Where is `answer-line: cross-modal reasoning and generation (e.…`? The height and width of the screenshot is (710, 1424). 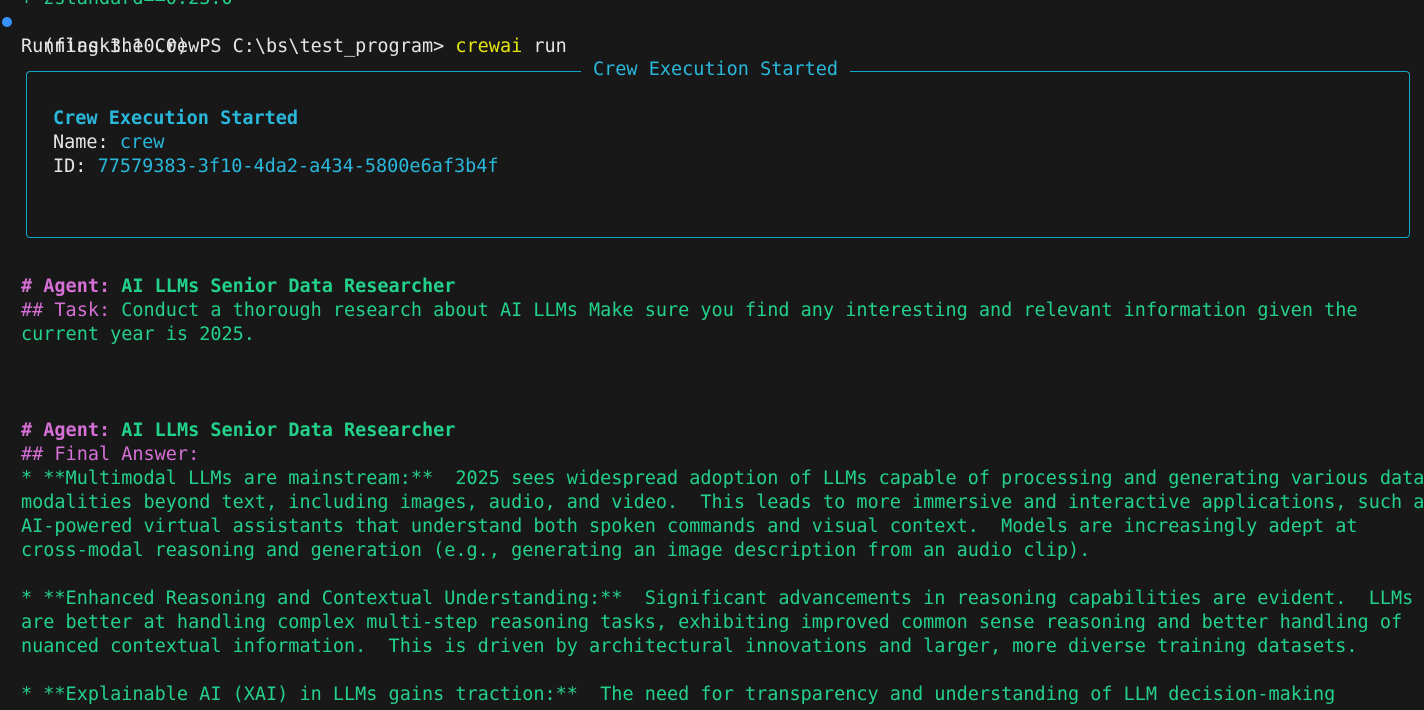
answer-line: cross-modal reasoning and generation (e.… is located at coordinates (556, 550).